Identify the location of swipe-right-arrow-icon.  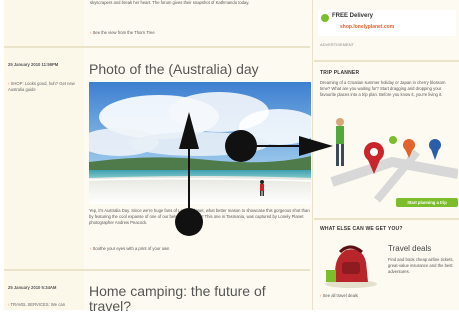
(279, 146).